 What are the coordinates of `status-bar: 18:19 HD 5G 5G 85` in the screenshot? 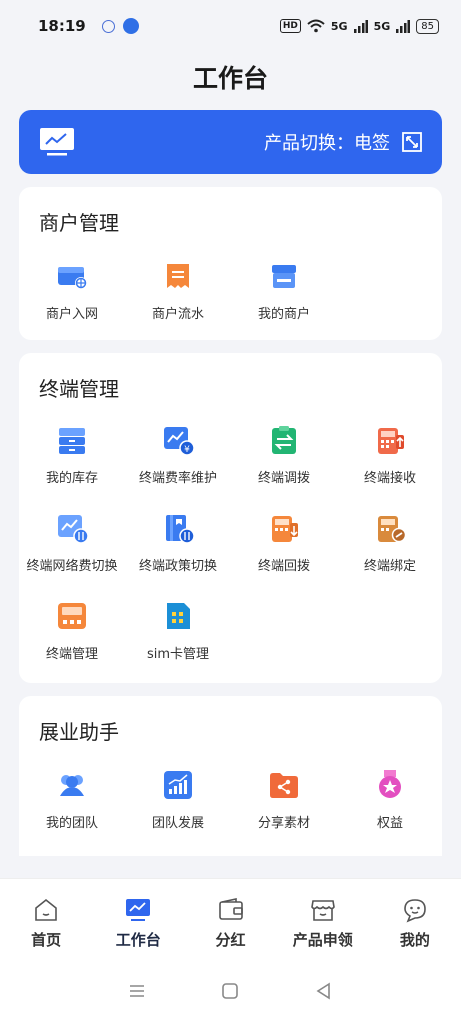 It's located at (230, 26).